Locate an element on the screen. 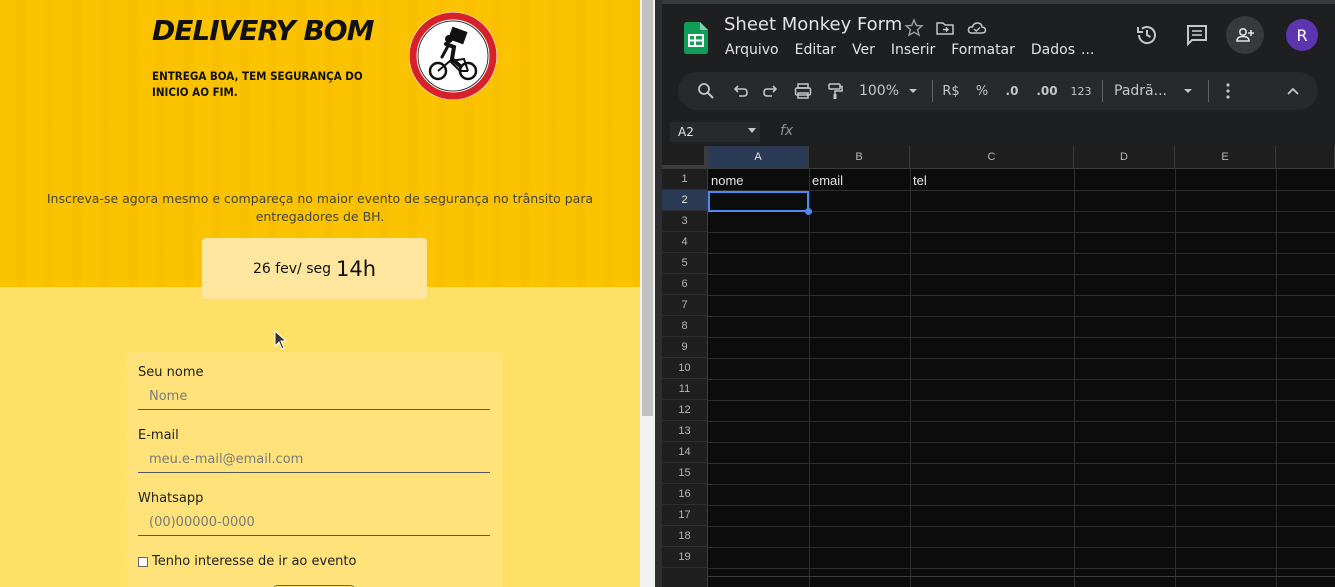  fx-icon: fx is located at coordinates (787, 131).